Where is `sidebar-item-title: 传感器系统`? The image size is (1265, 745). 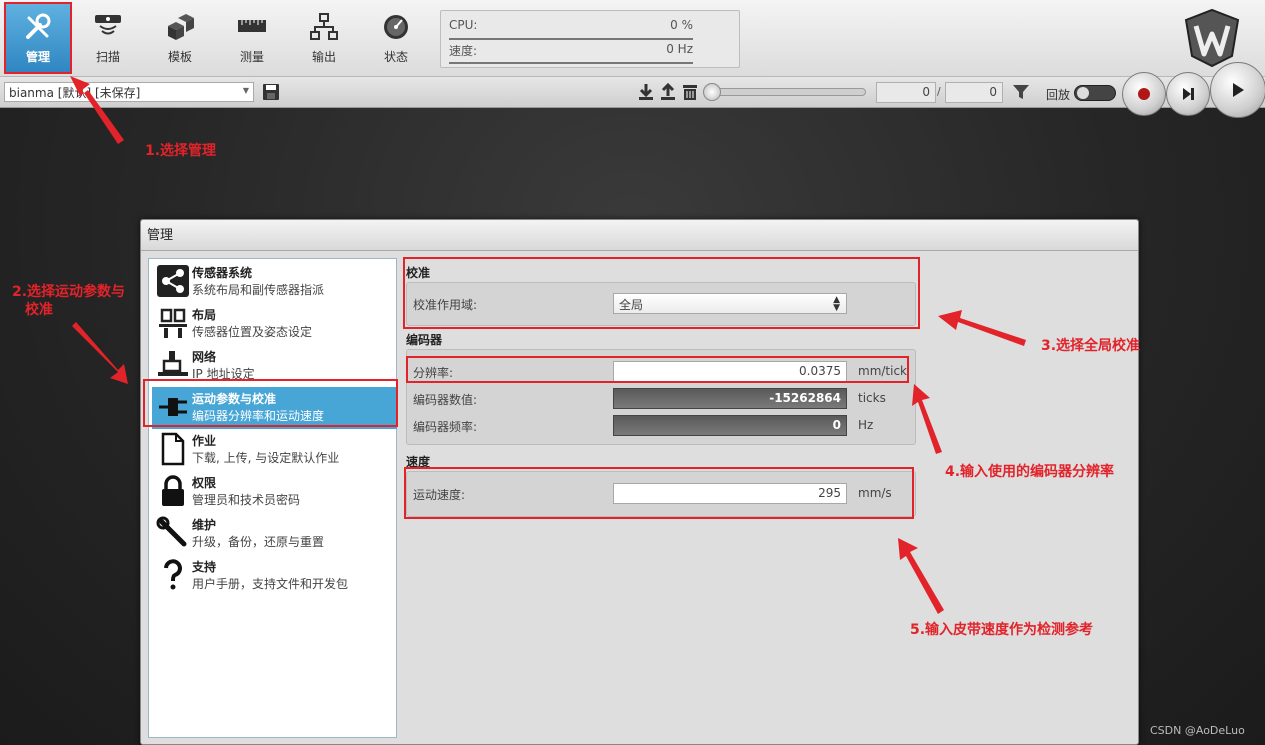 sidebar-item-title: 传感器系统 is located at coordinates (222, 273).